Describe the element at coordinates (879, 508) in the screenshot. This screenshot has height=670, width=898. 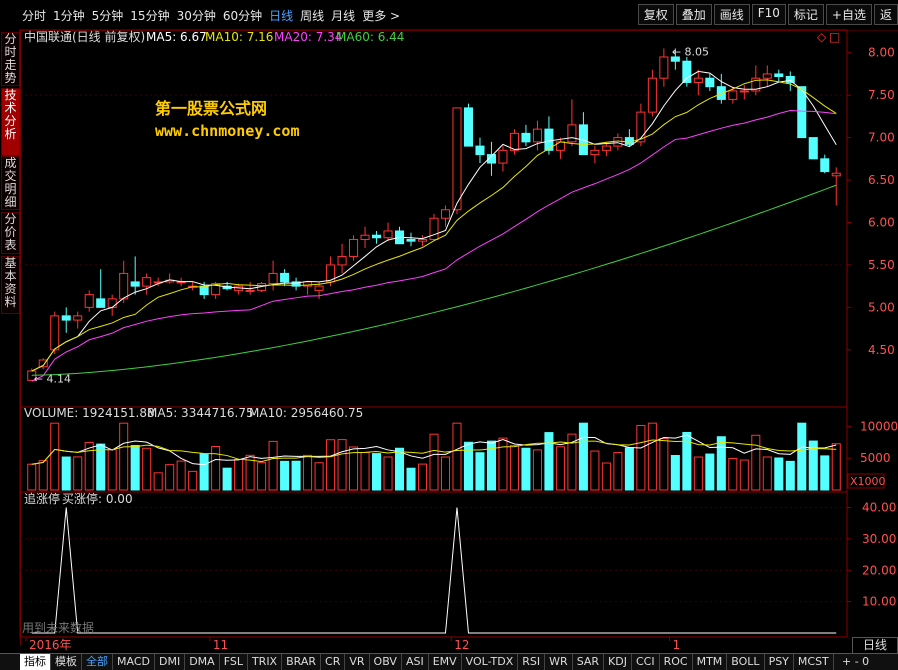
I see `indicator-tick-label: 40.00` at that location.